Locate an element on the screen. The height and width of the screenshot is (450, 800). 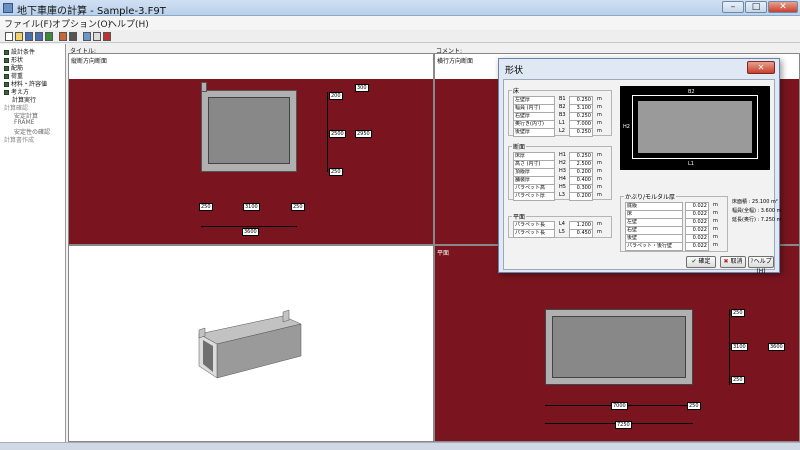
ok-button: ✔ 確定 is located at coordinates (701, 262).